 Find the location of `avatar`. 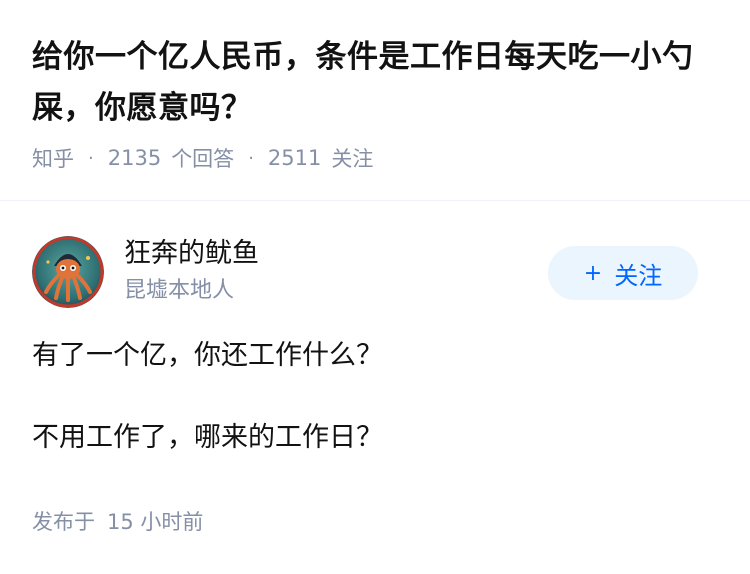

avatar is located at coordinates (68, 272).